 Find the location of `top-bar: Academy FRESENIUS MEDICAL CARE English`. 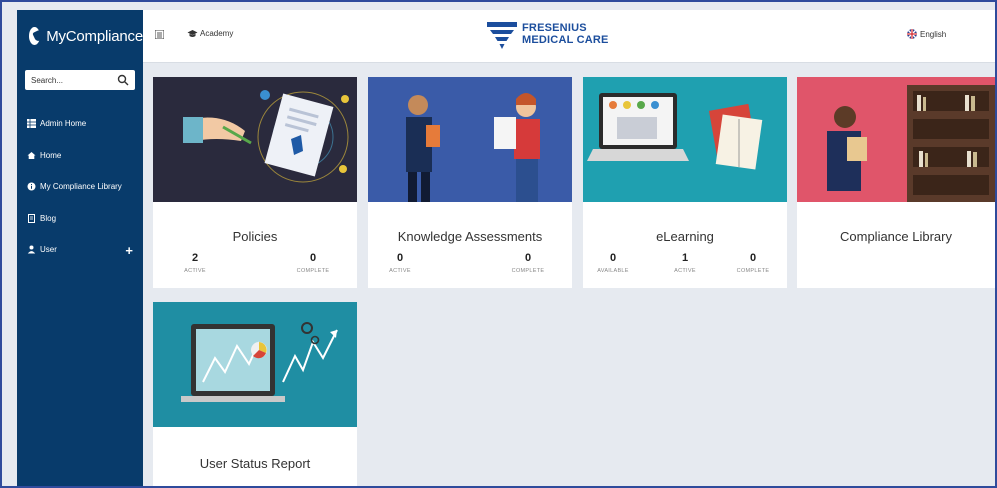

top-bar: Academy FRESENIUS MEDICAL CARE English is located at coordinates (569, 36).